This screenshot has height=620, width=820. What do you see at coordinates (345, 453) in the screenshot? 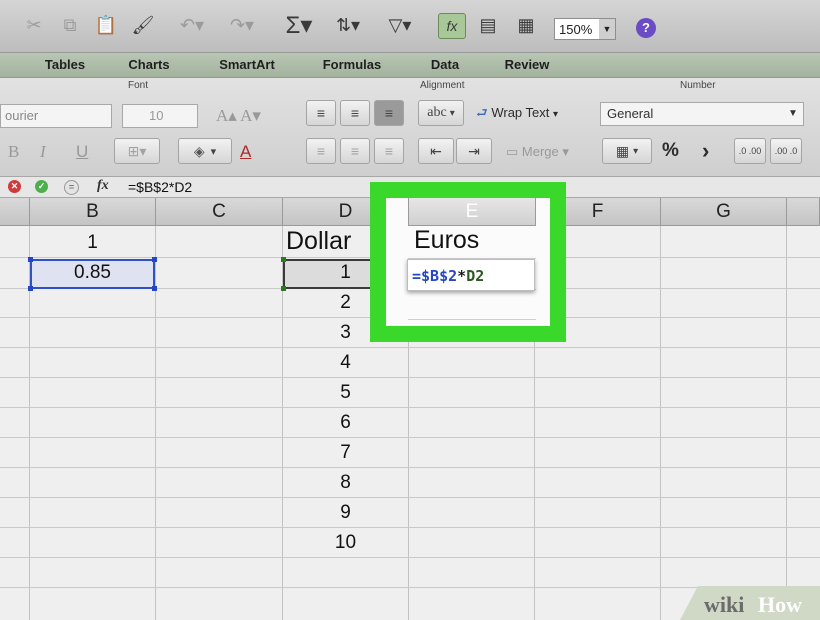
I see `cell-d8: 7` at bounding box center [345, 453].